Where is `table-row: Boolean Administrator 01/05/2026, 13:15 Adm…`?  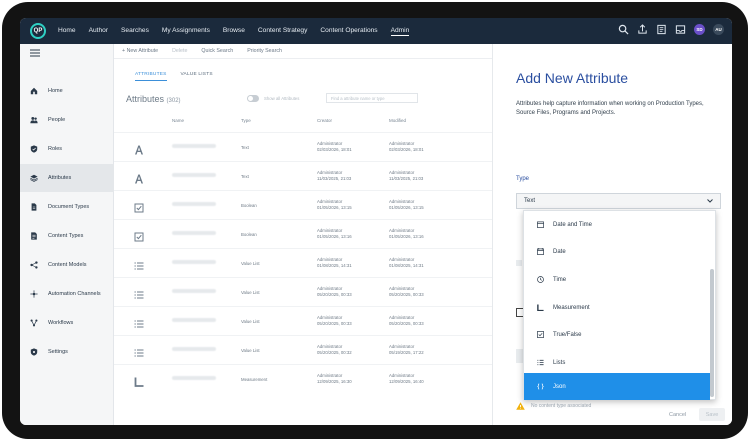 table-row: Boolean Administrator 01/05/2026, 13:15 Adm… is located at coordinates (303, 204).